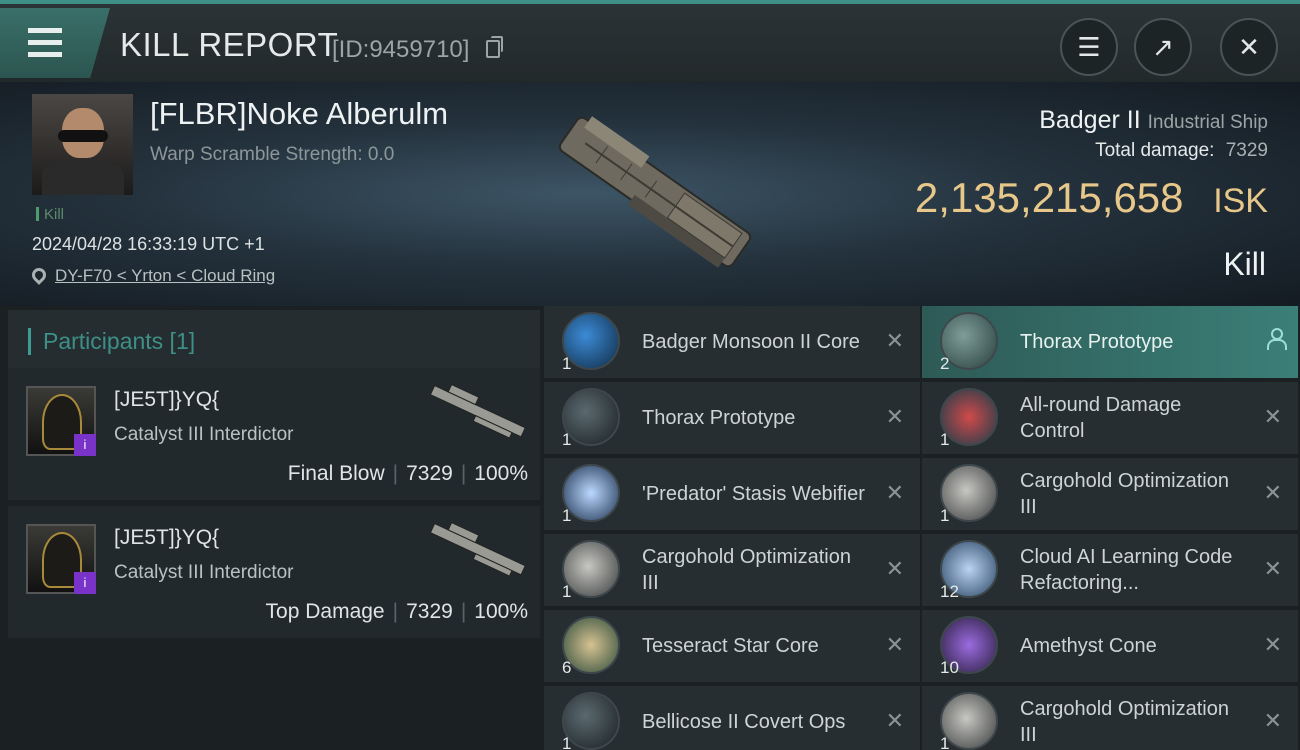  What do you see at coordinates (1097, 342) in the screenshot?
I see `item-name: Thorax Prototype` at bounding box center [1097, 342].